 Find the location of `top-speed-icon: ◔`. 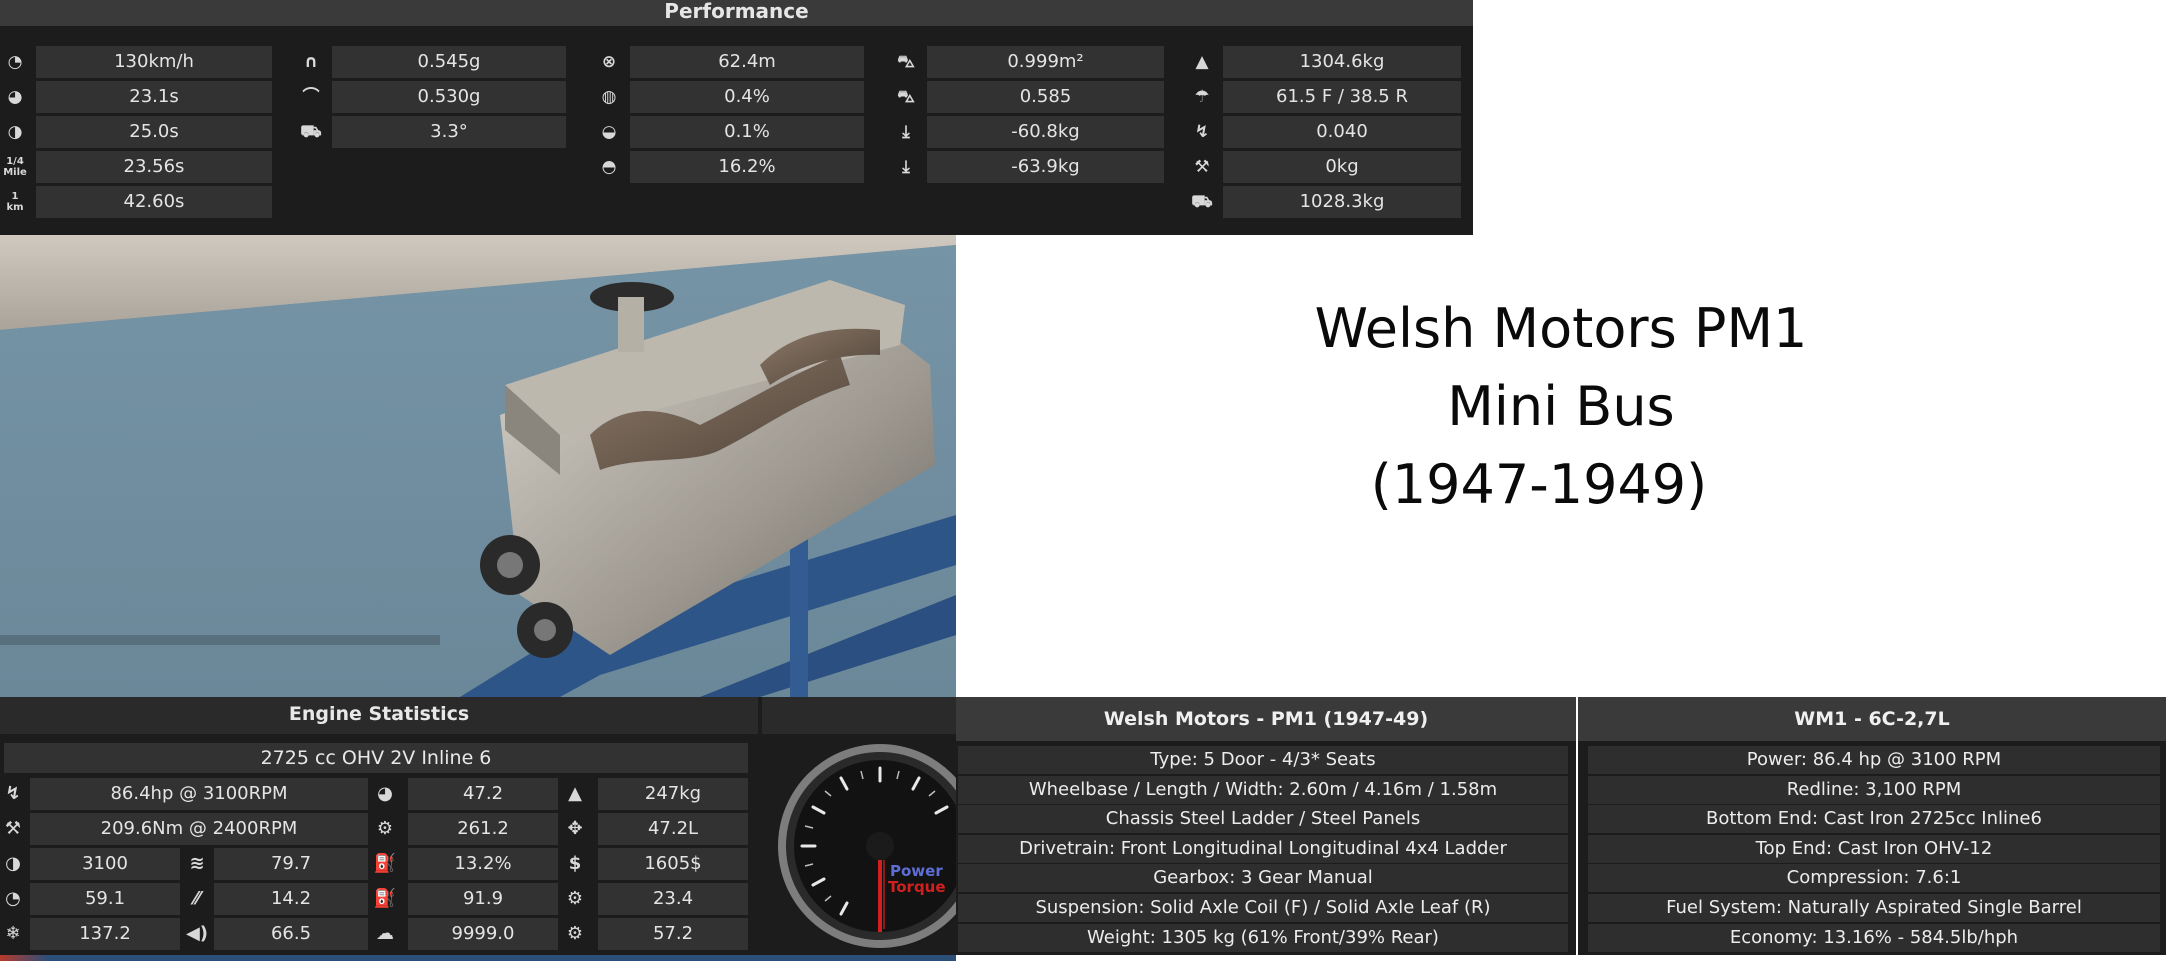

top-speed-icon: ◔ is located at coordinates (15, 62).